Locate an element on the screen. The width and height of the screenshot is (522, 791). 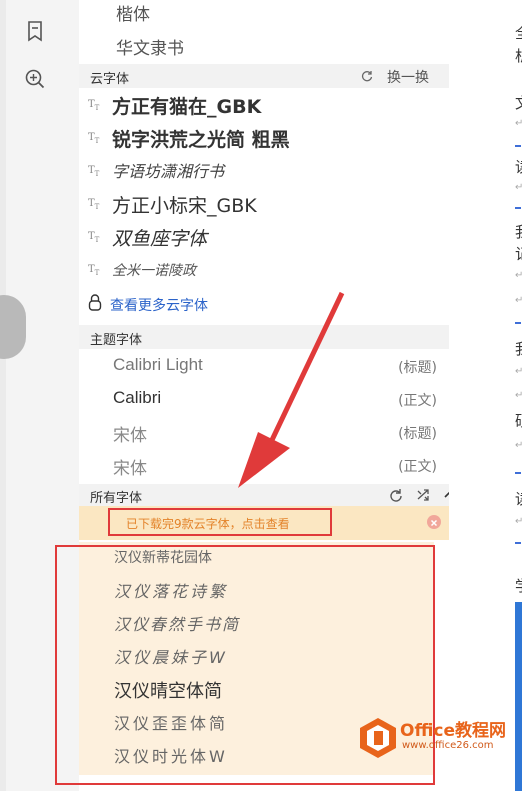
doc-text: 析 is located at coordinates (518, 55).